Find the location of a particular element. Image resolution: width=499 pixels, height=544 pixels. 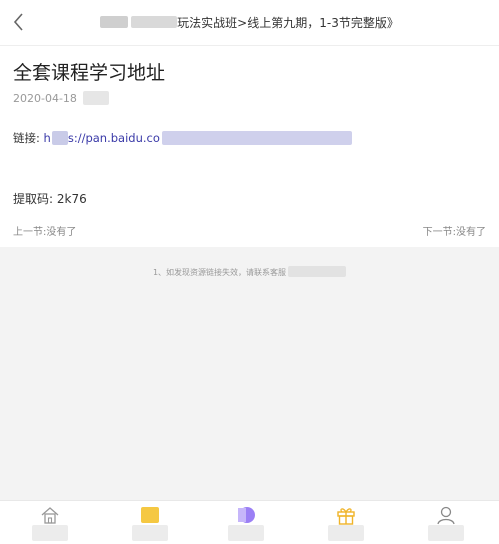

share-link: s://pan.baidu.co is located at coordinates (114, 138).